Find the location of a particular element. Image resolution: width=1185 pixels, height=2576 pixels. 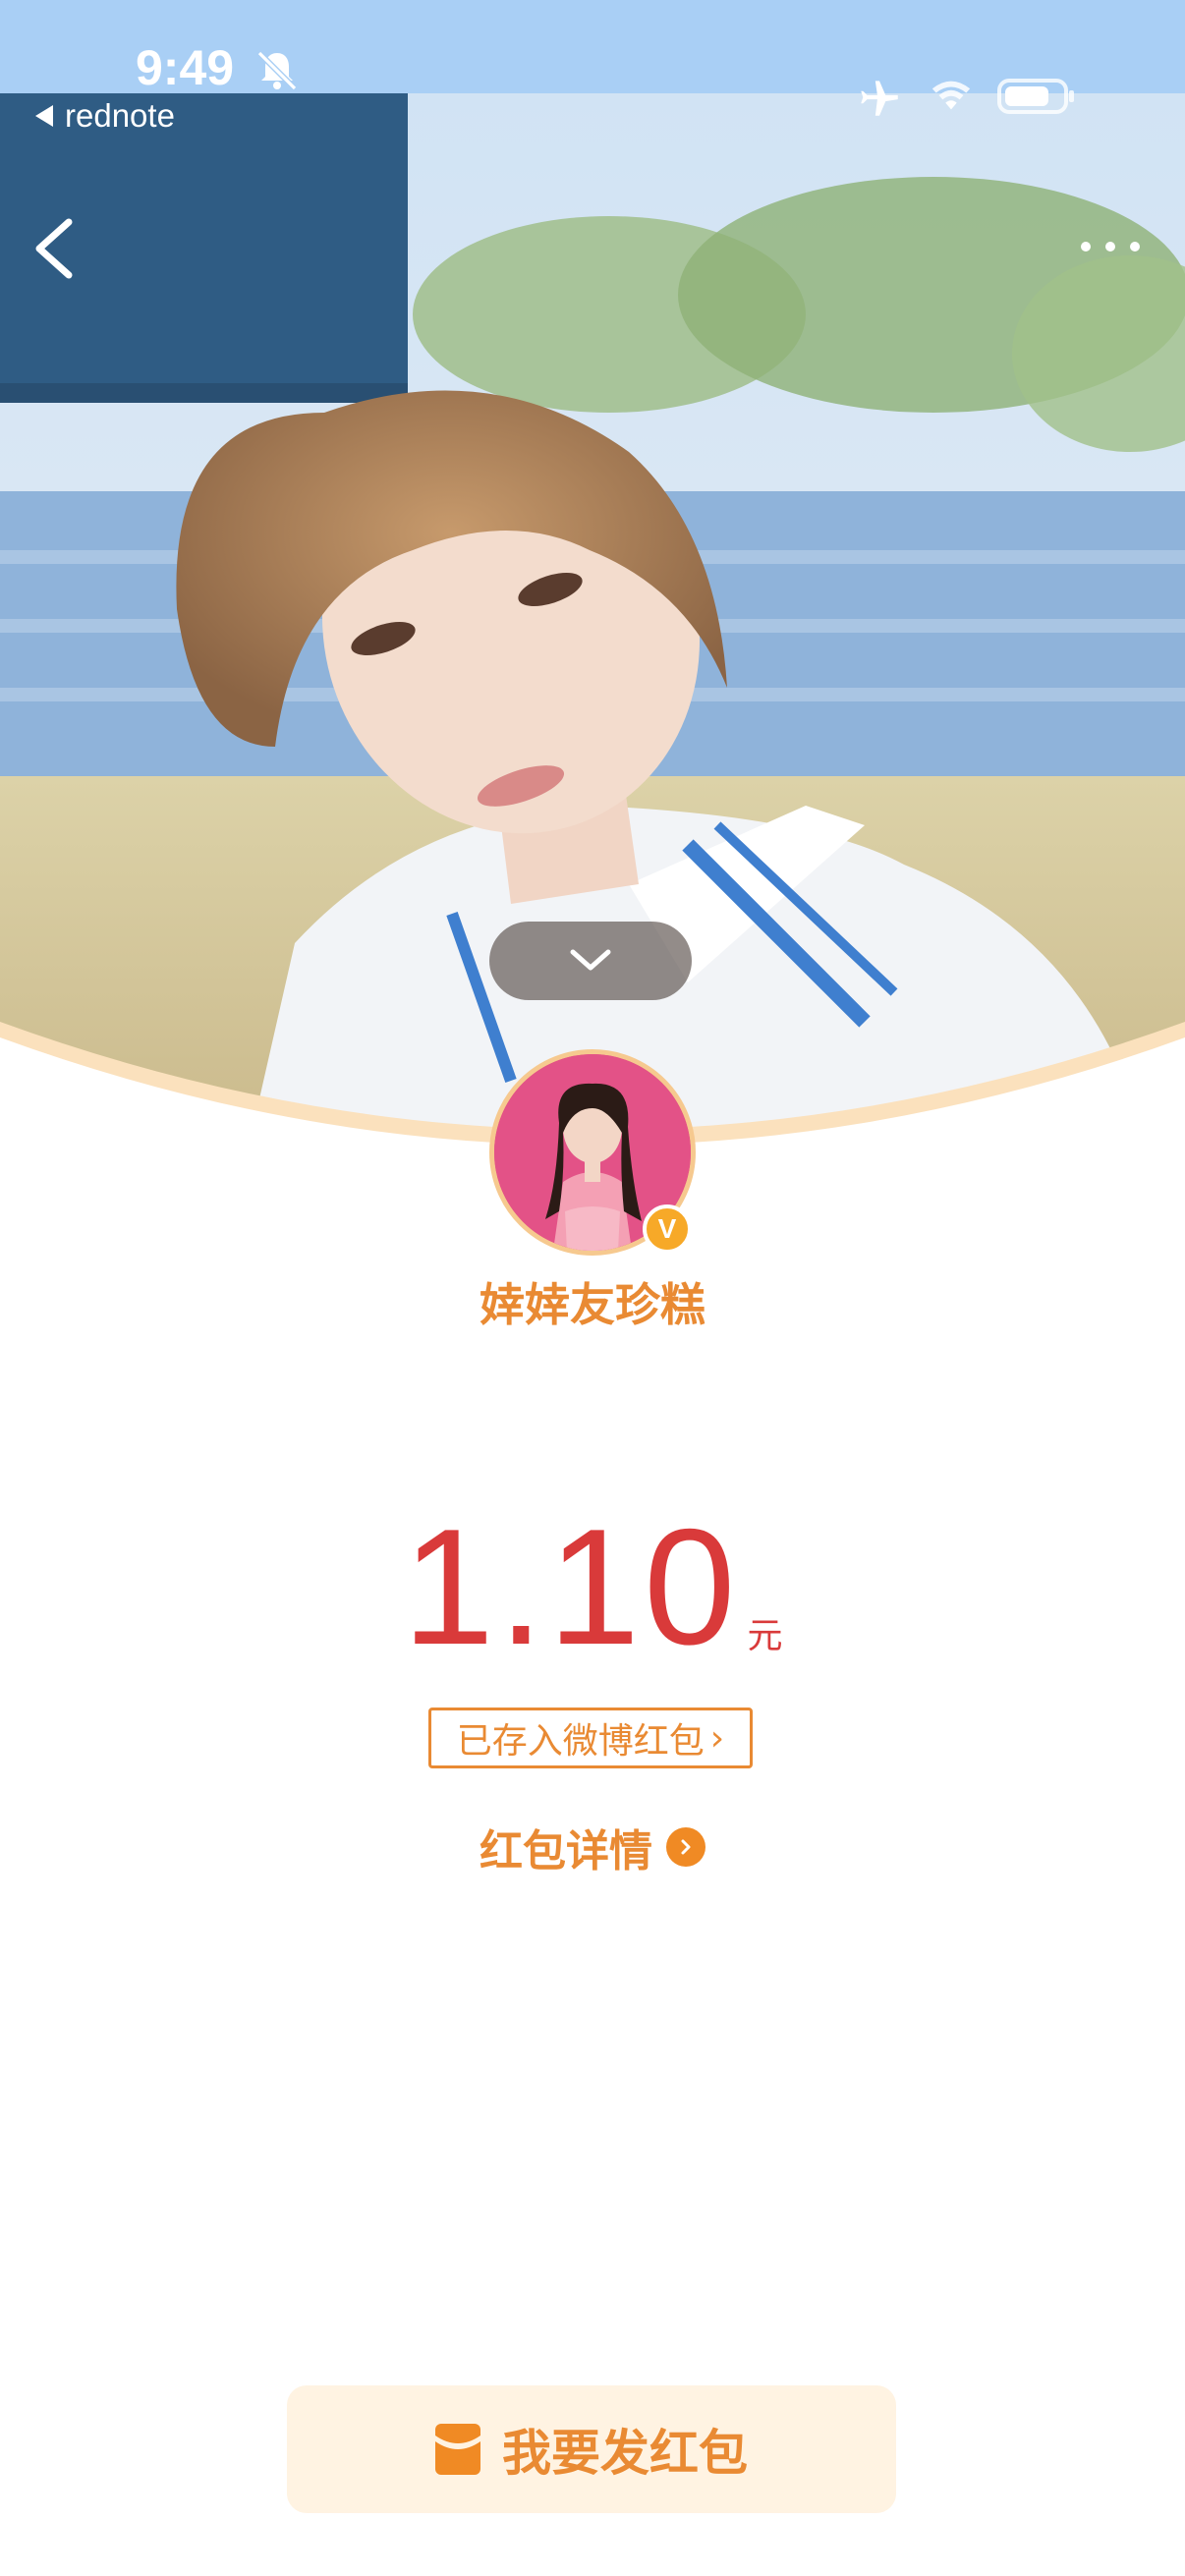

amount-row: 1.10 元 is located at coordinates (592, 1586).